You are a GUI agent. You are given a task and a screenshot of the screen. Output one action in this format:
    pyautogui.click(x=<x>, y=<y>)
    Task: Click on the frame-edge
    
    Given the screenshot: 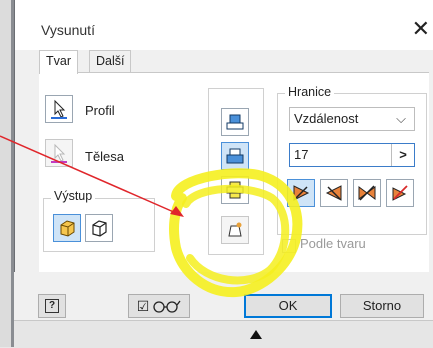 What is the action you would take?
    pyautogui.click(x=7, y=173)
    